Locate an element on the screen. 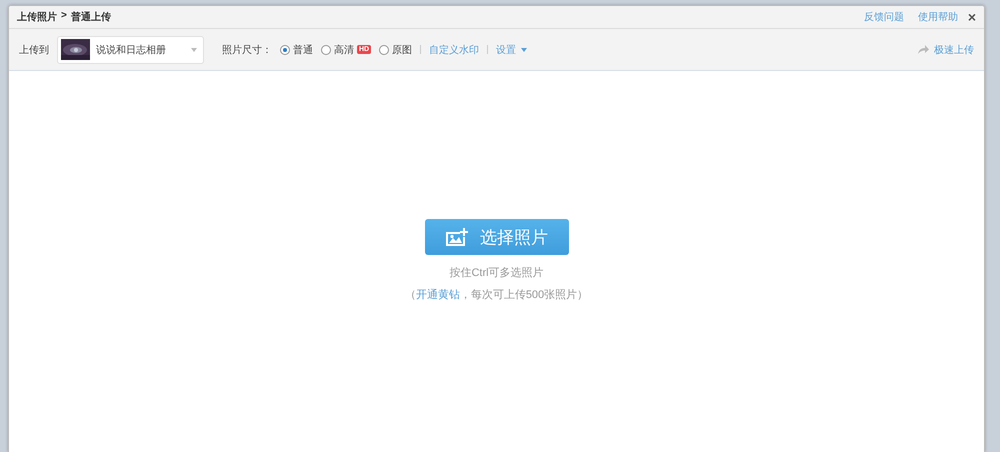 The width and height of the screenshot is (1000, 452). settings-link: 设置 is located at coordinates (512, 49).